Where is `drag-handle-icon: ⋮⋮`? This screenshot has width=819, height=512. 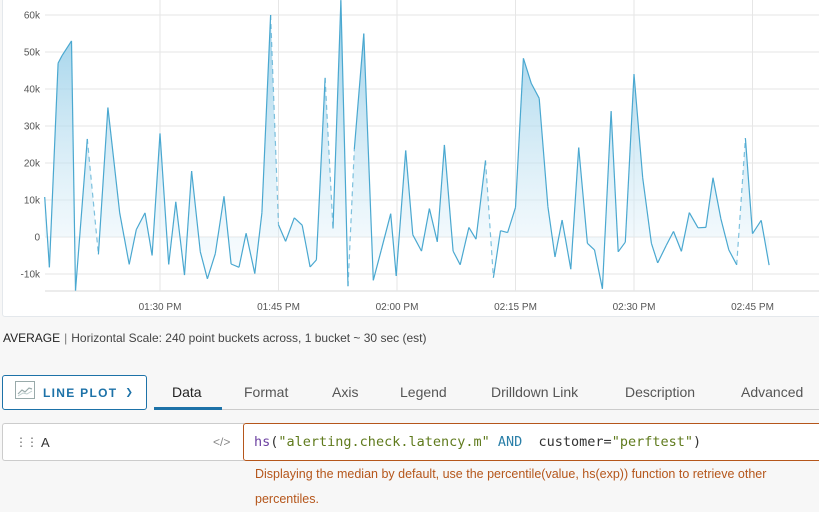 drag-handle-icon: ⋮⋮ is located at coordinates (26, 442).